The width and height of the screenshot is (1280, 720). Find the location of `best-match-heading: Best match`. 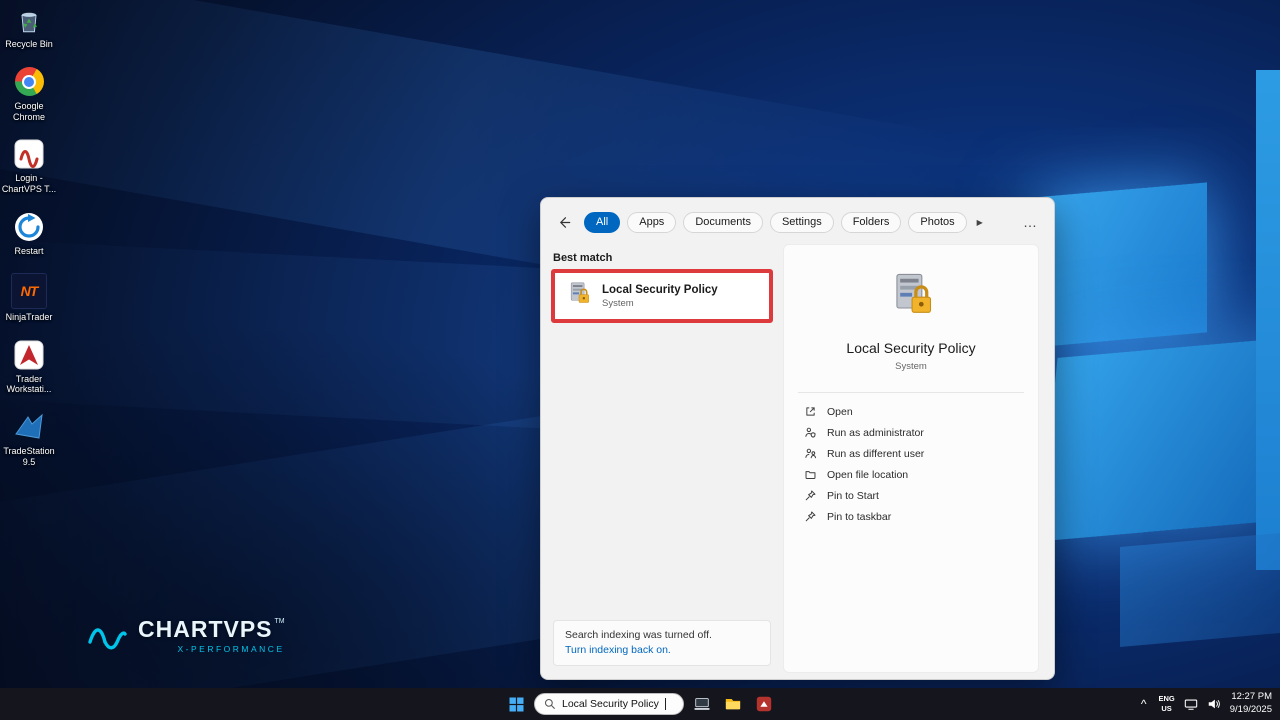

best-match-heading: Best match is located at coordinates (583, 258).